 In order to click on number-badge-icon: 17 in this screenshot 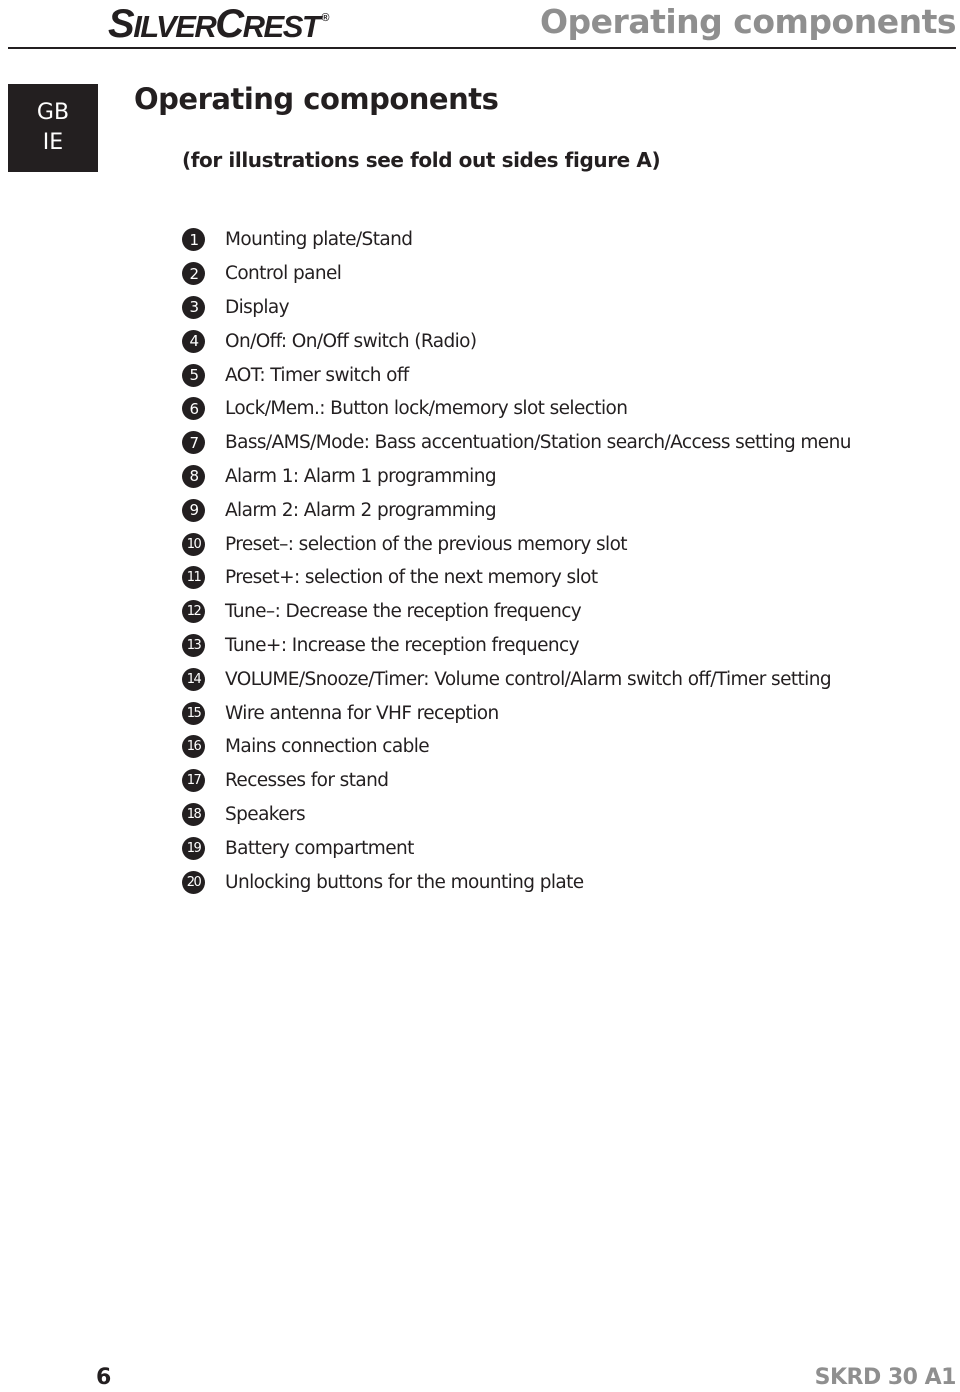, I will do `click(193, 781)`.